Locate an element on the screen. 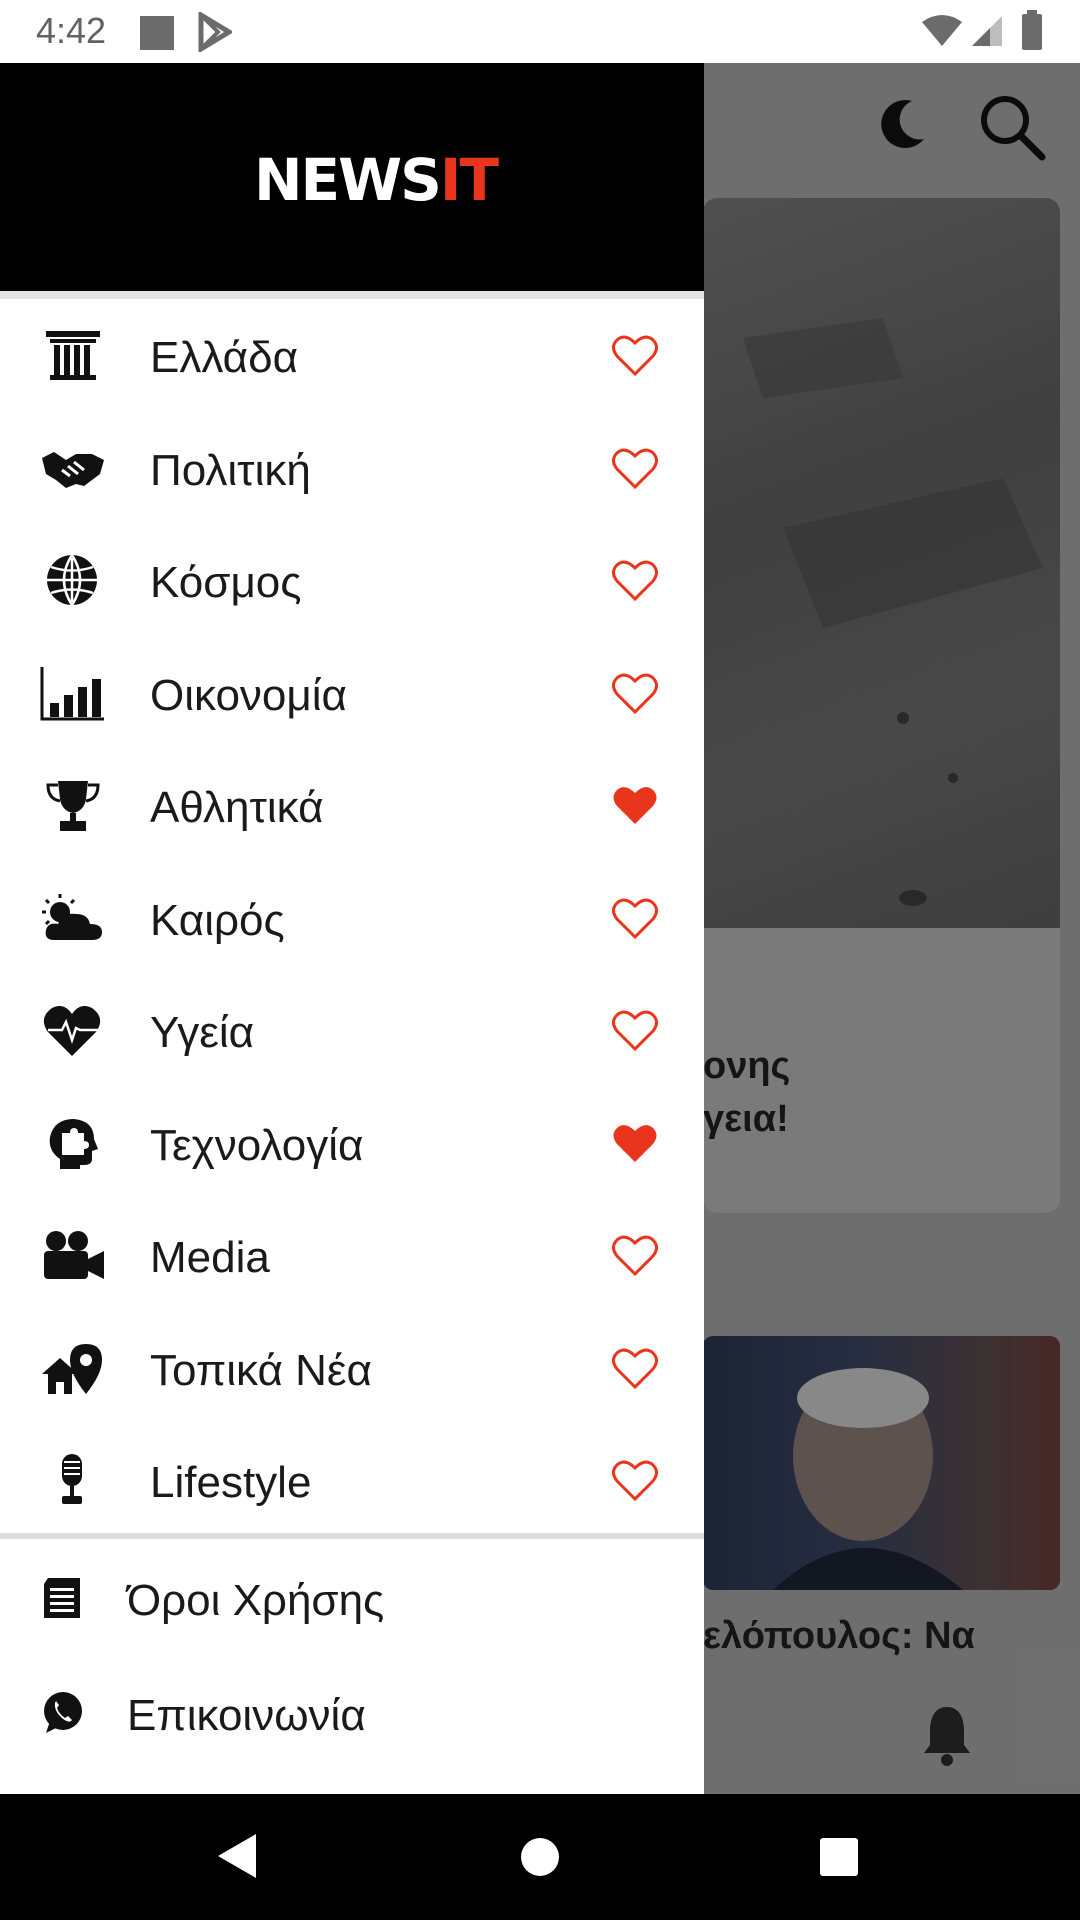 This screenshot has height=1920, width=1080. drawer-item-8: Τεχνολογία is located at coordinates (352, 1143).